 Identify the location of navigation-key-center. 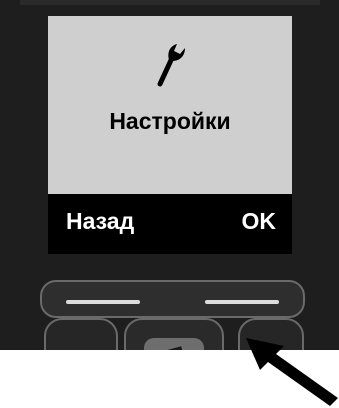
(174, 344).